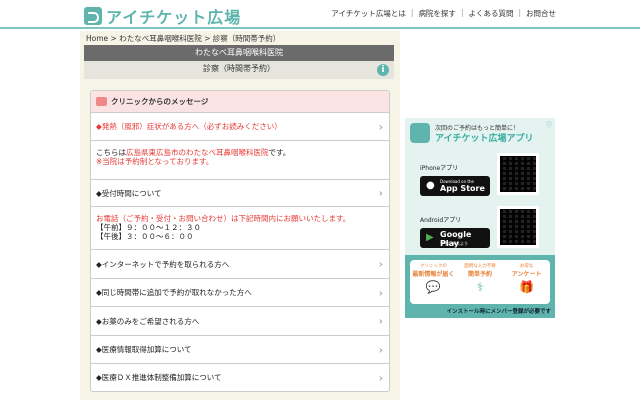 This screenshot has width=640, height=400. What do you see at coordinates (174, 292) in the screenshot?
I see `row-label: ◆同じ時間帯に追加で予約が取れなかった方へ` at bounding box center [174, 292].